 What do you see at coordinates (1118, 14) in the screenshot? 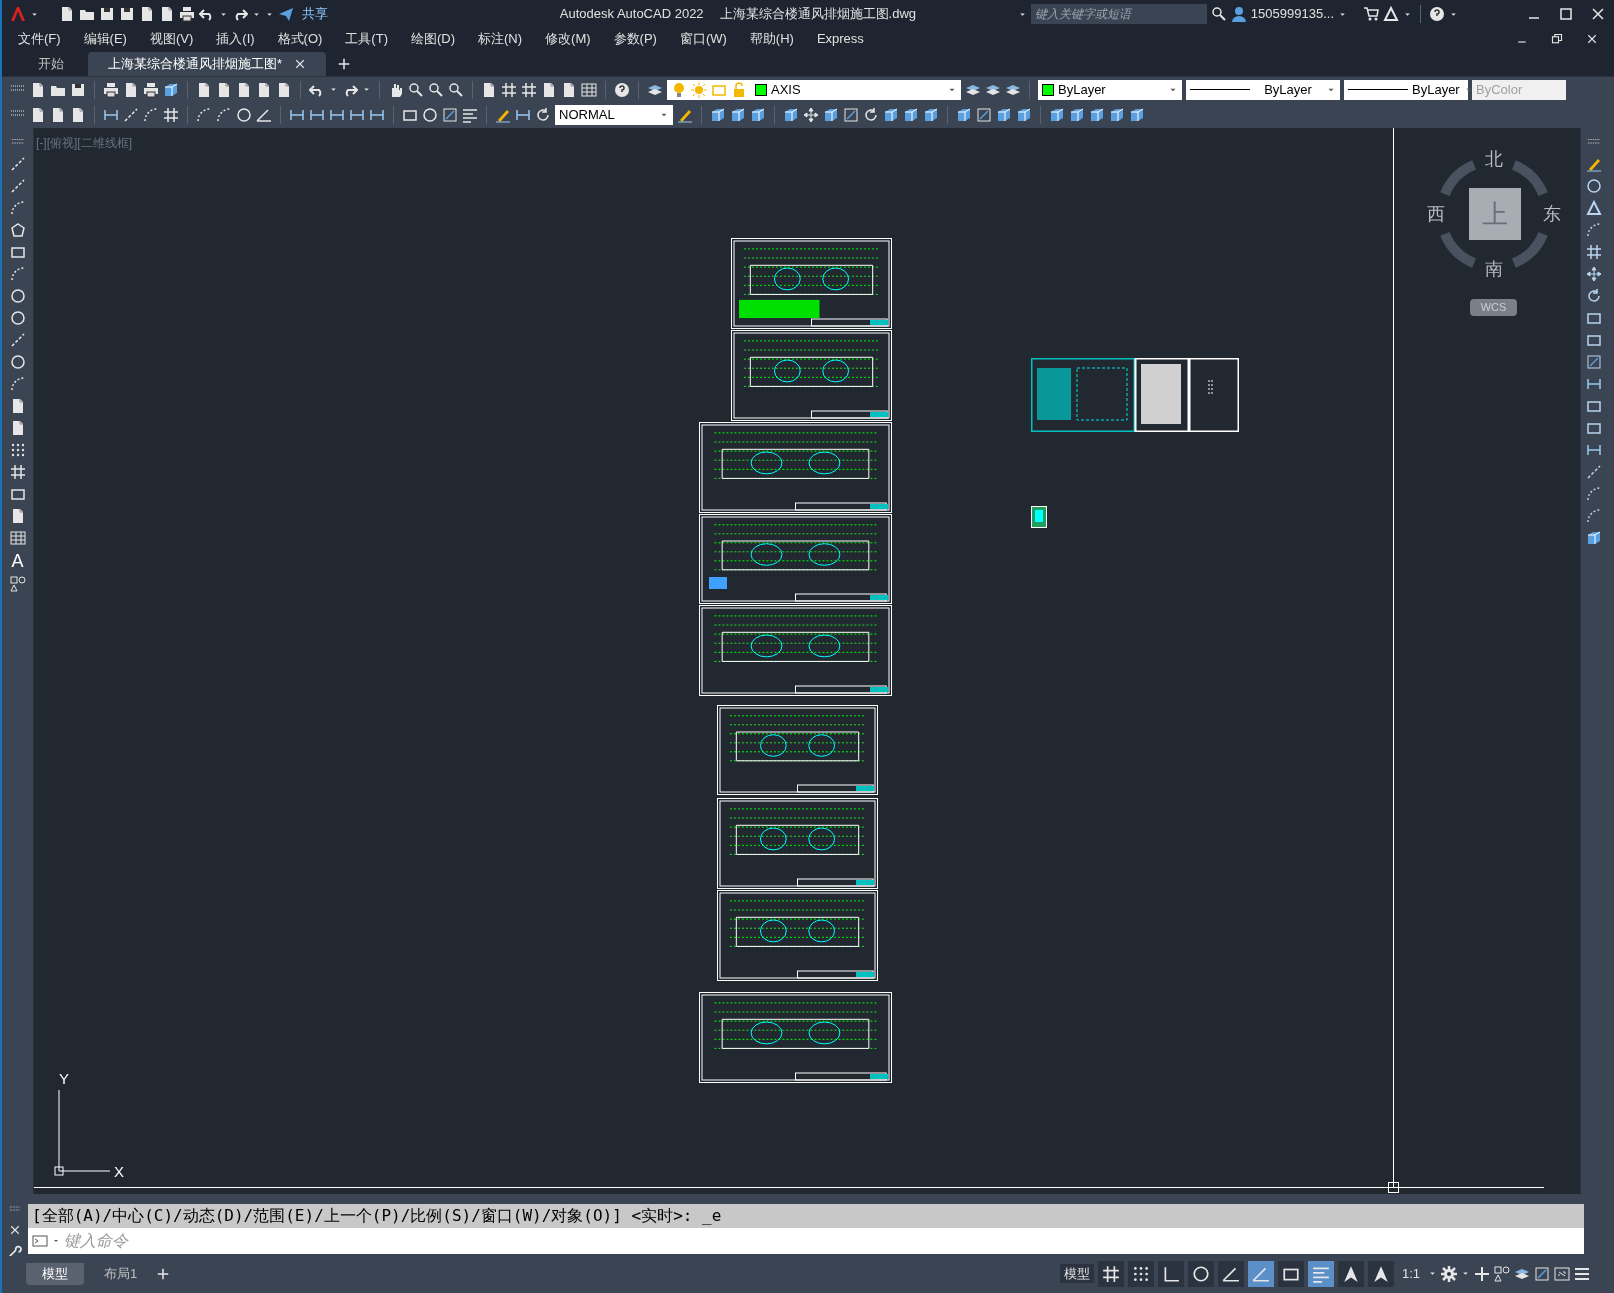
I see `search-field: 键入关键字或短语` at bounding box center [1118, 14].